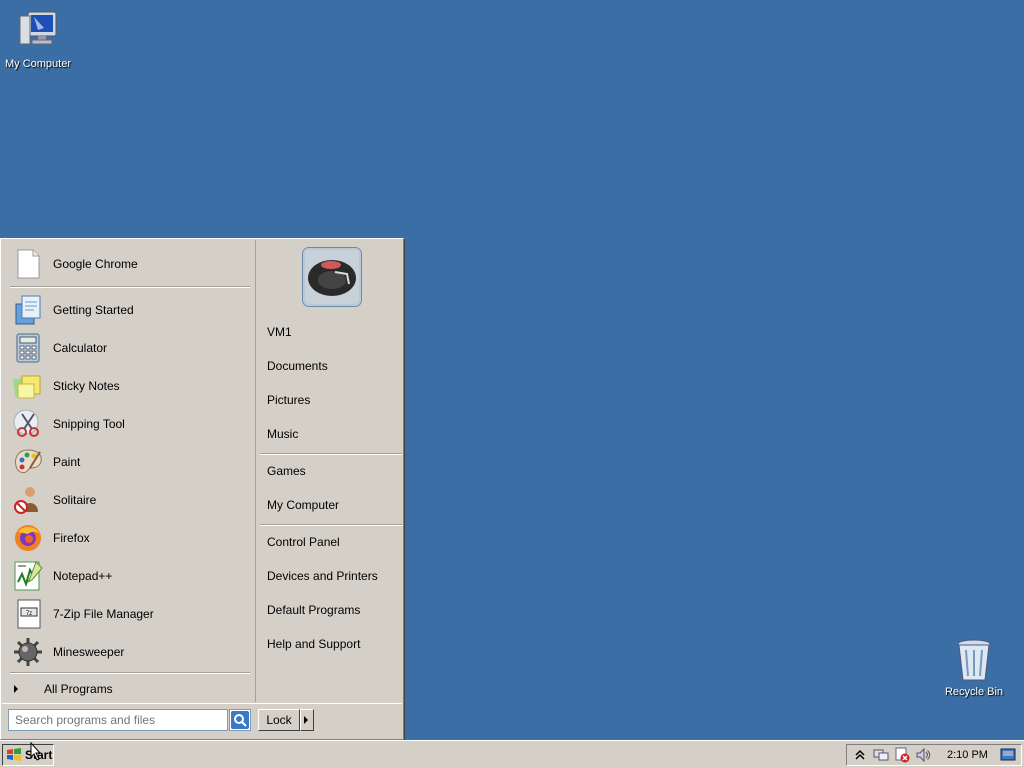 The height and width of the screenshot is (768, 1024). What do you see at coordinates (860, 755) in the screenshot?
I see `show-hidden-icons-chevron-icon` at bounding box center [860, 755].